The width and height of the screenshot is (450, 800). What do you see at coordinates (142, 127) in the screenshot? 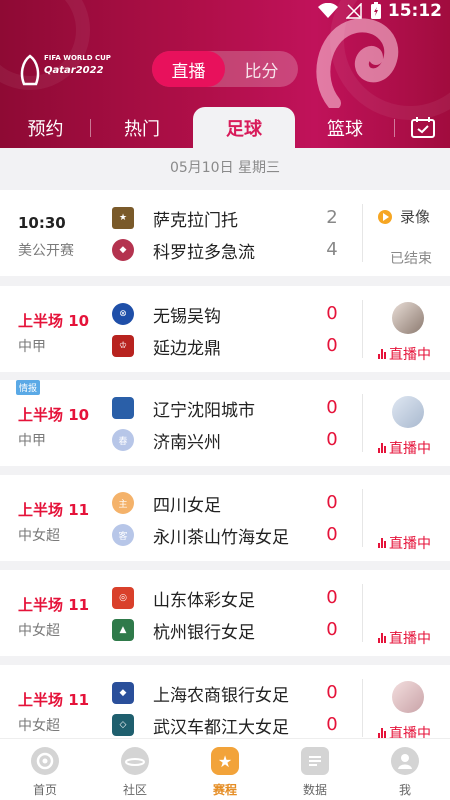
I see `tab-hot: 热门` at bounding box center [142, 127].